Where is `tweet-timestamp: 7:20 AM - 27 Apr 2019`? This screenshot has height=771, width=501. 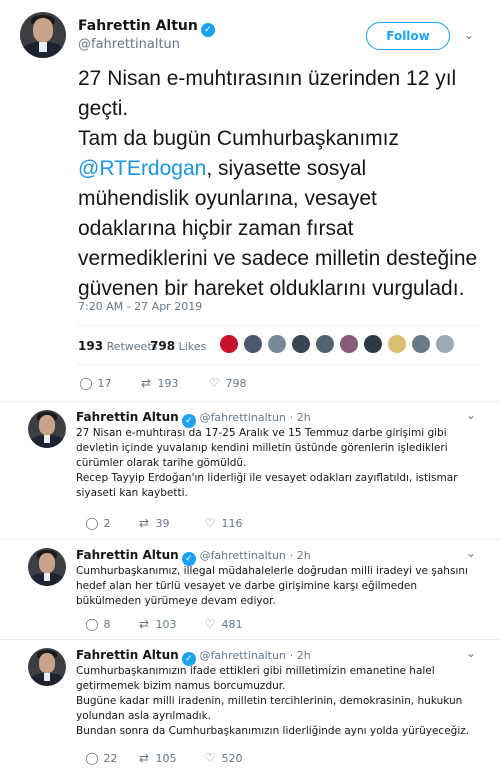
tweet-timestamp: 7:20 AM - 27 Apr 2019 is located at coordinates (140, 306).